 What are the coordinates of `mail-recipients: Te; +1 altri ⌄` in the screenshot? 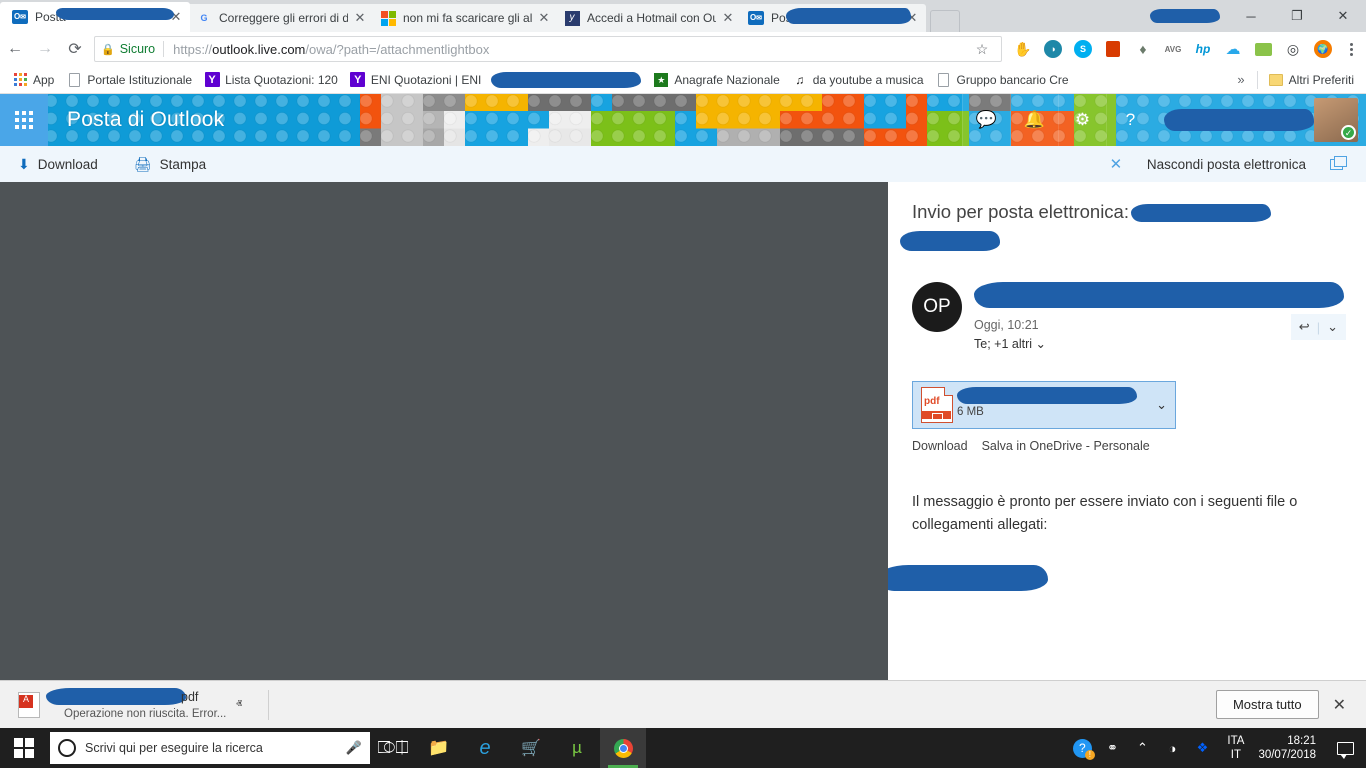 It's located at (1159, 343).